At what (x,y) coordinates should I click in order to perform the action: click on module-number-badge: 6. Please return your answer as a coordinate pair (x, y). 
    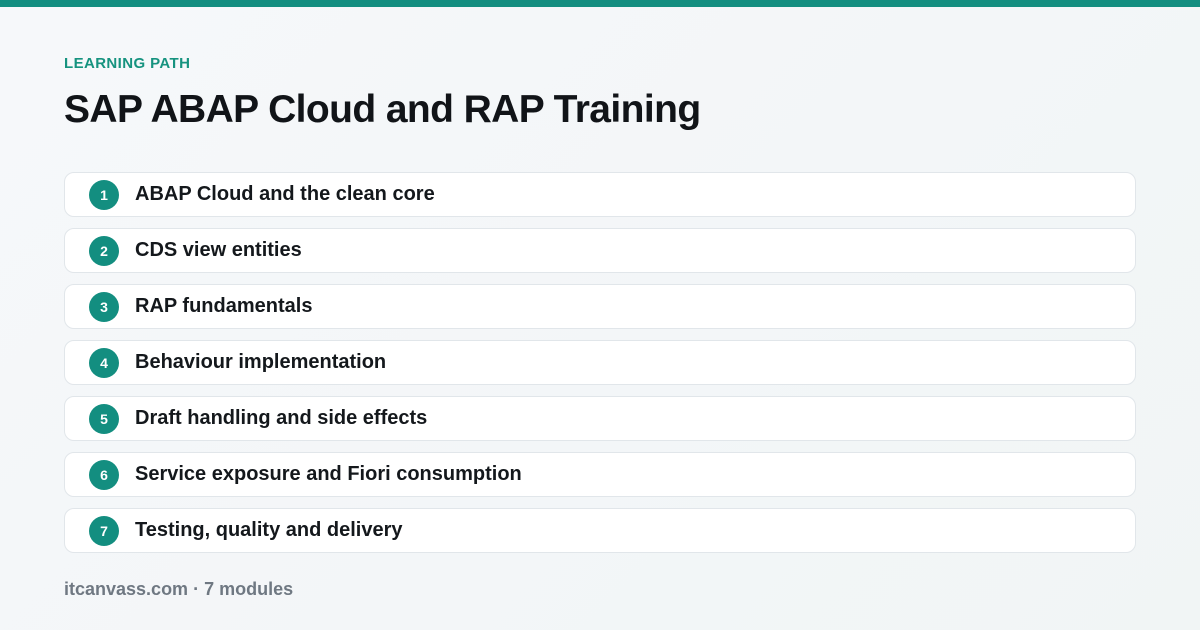
    Looking at the image, I should click on (104, 474).